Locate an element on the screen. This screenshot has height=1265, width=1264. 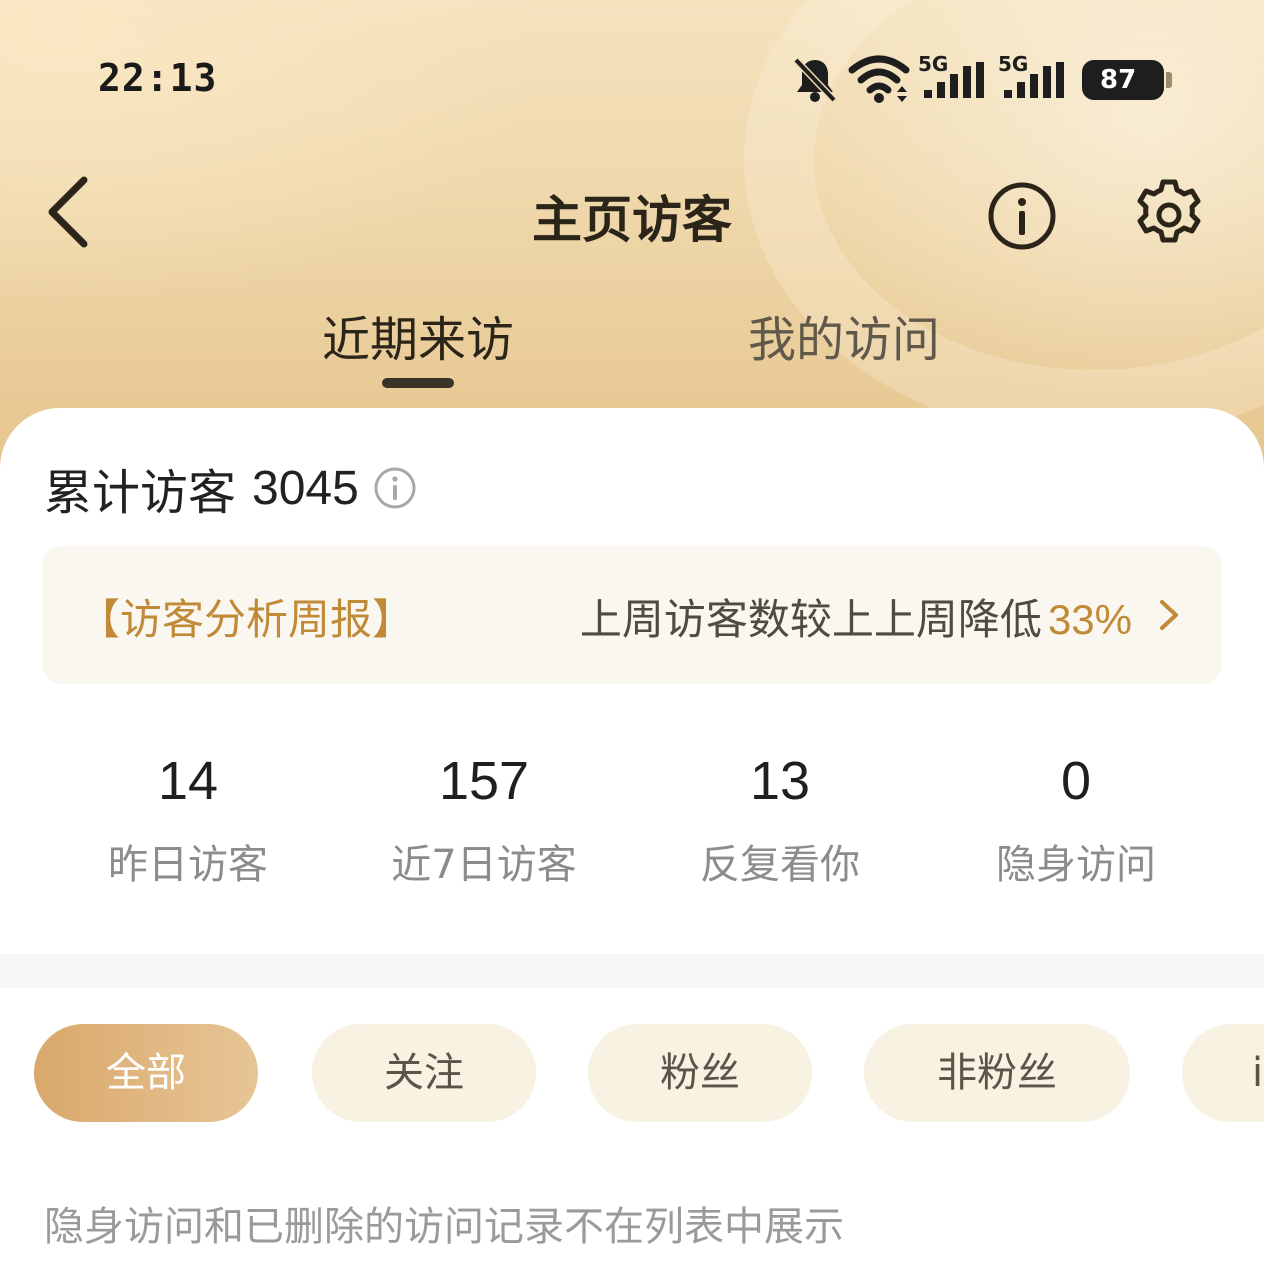
total-visitors-row: 累计访客 3045 is located at coordinates (230, 488).